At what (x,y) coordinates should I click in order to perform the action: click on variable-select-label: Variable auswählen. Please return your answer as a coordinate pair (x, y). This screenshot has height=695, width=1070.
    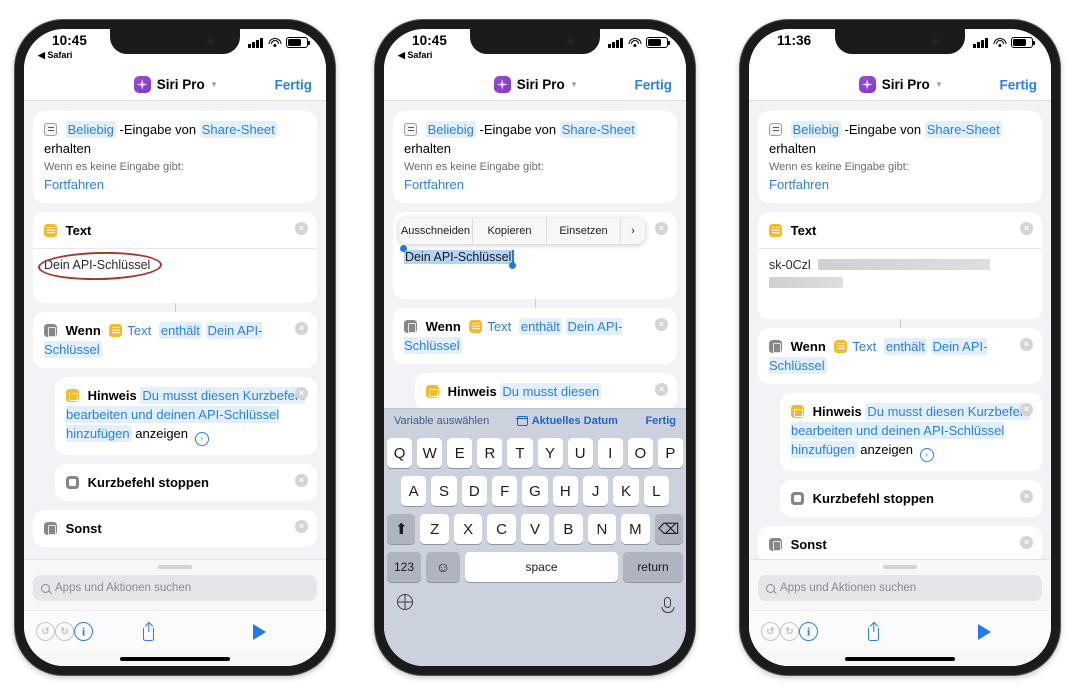
    Looking at the image, I should click on (441, 421).